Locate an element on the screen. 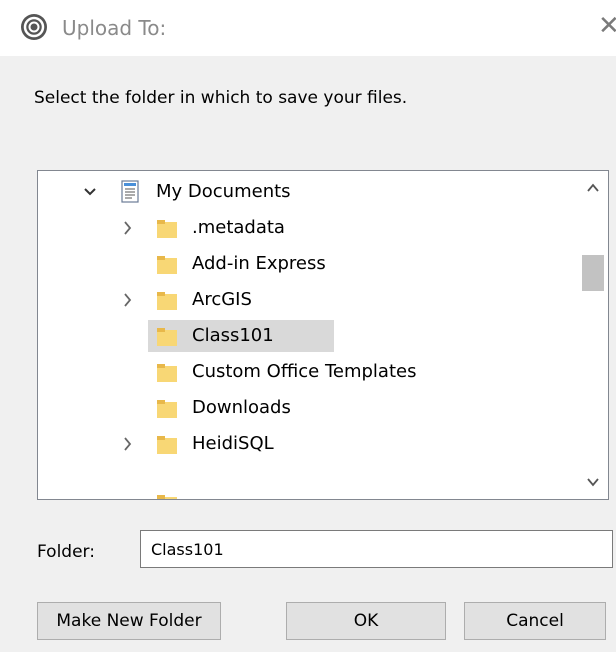 The height and width of the screenshot is (652, 616). tree-item-downloads: Downloads is located at coordinates (308, 408).